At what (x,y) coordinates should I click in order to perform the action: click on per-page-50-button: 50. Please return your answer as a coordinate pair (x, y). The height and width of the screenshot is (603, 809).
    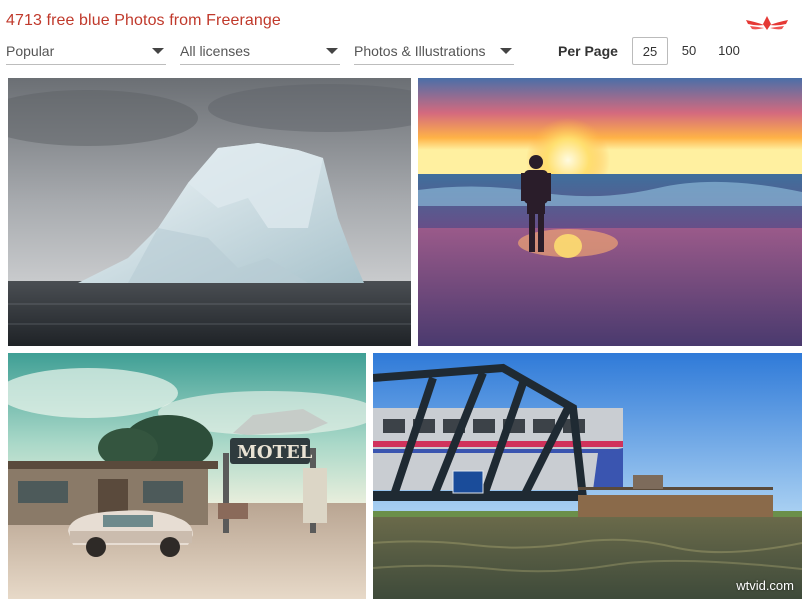
    Looking at the image, I should click on (689, 51).